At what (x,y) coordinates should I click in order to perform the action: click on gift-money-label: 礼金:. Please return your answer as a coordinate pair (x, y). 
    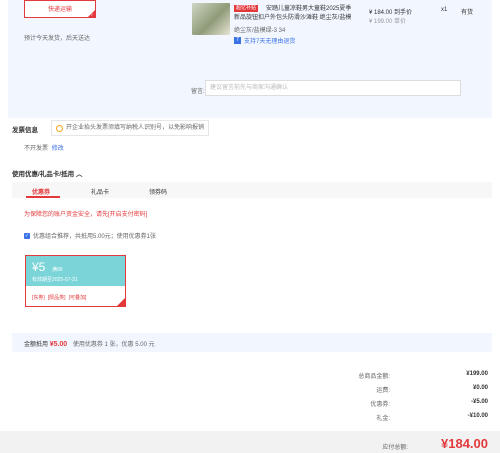
    Looking at the image, I should click on (383, 419).